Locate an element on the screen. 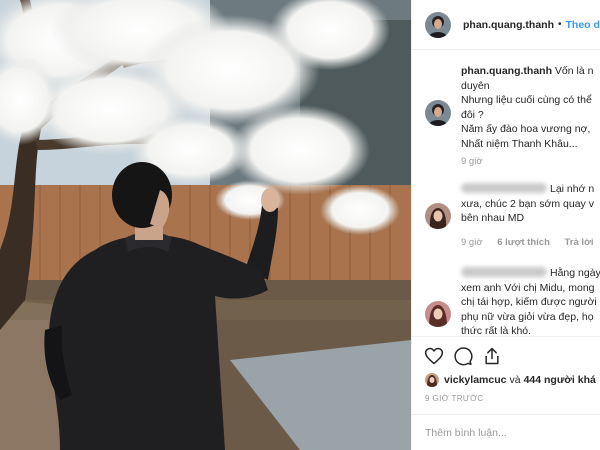 The height and width of the screenshot is (450, 600). likes-summary: vickylamcuc và 444 người khá is located at coordinates (512, 380).